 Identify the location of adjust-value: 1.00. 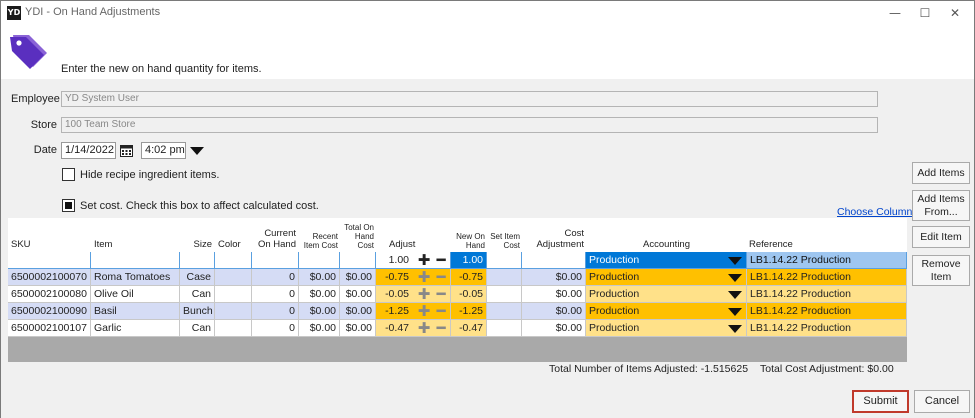
(399, 260).